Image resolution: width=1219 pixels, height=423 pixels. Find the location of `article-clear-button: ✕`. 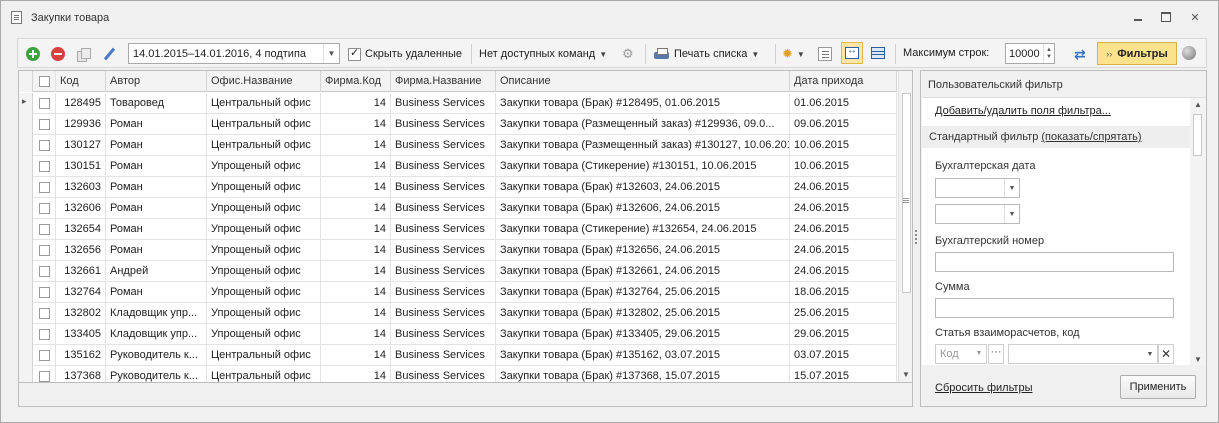

article-clear-button: ✕ is located at coordinates (1166, 354).